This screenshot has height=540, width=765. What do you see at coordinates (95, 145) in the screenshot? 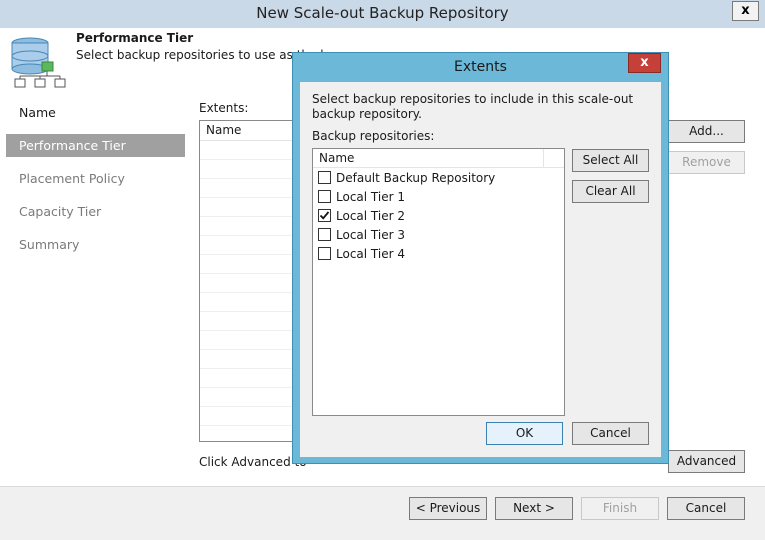
I see `sidebar-item-performance-tier: Performance Tier` at bounding box center [95, 145].